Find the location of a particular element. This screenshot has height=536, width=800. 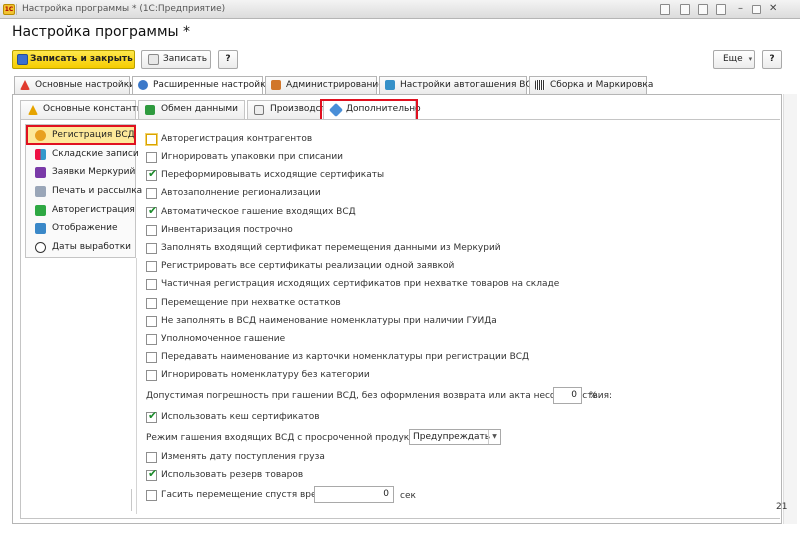

close-icon: ✕ is located at coordinates (773, 8).